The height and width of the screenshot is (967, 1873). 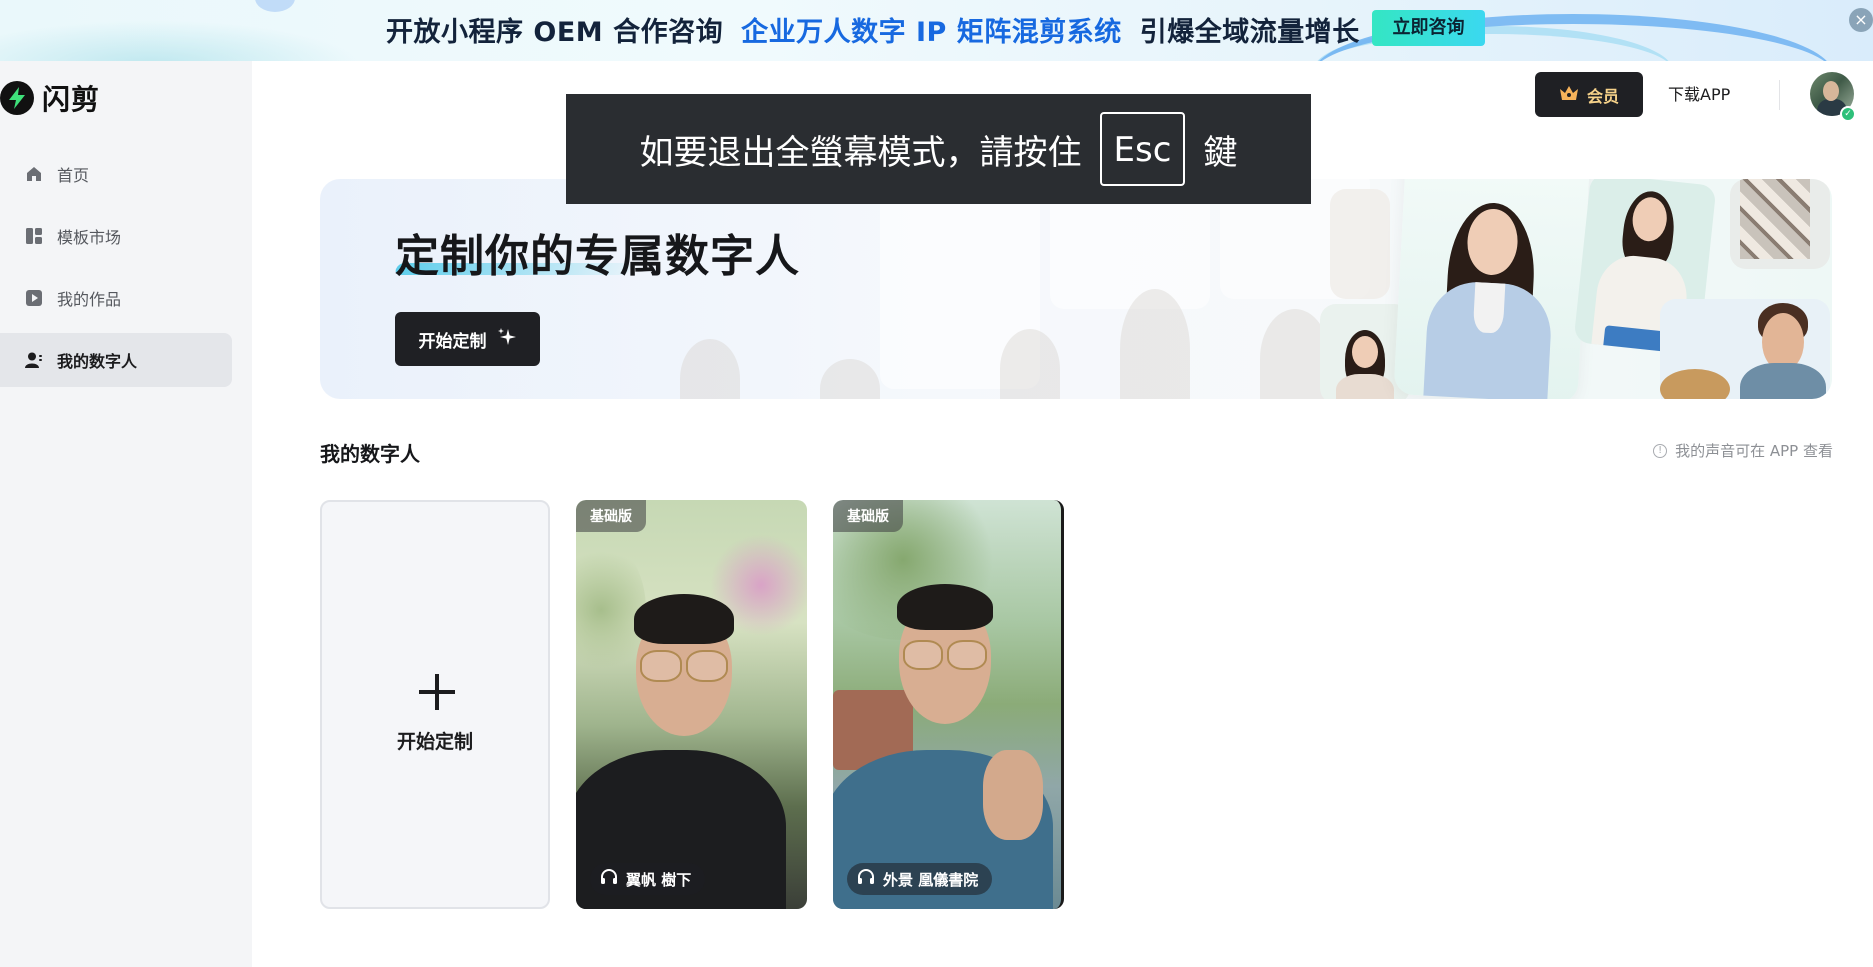 I want to click on voice-tag: 翼帆 樹下, so click(x=648, y=879).